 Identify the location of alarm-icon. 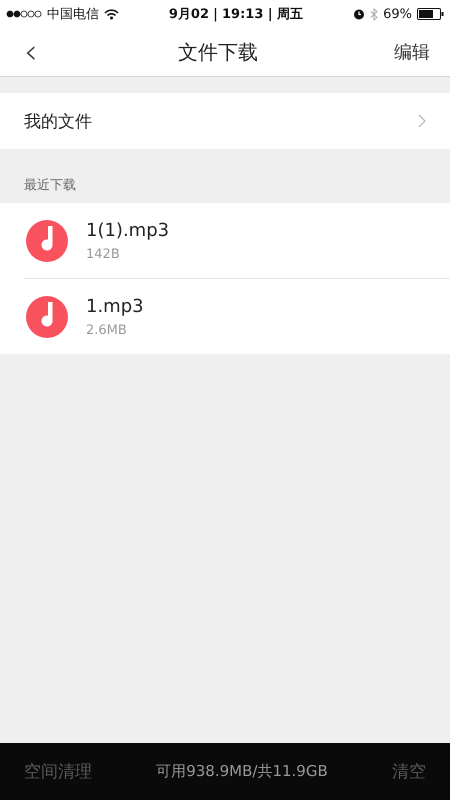
(359, 14).